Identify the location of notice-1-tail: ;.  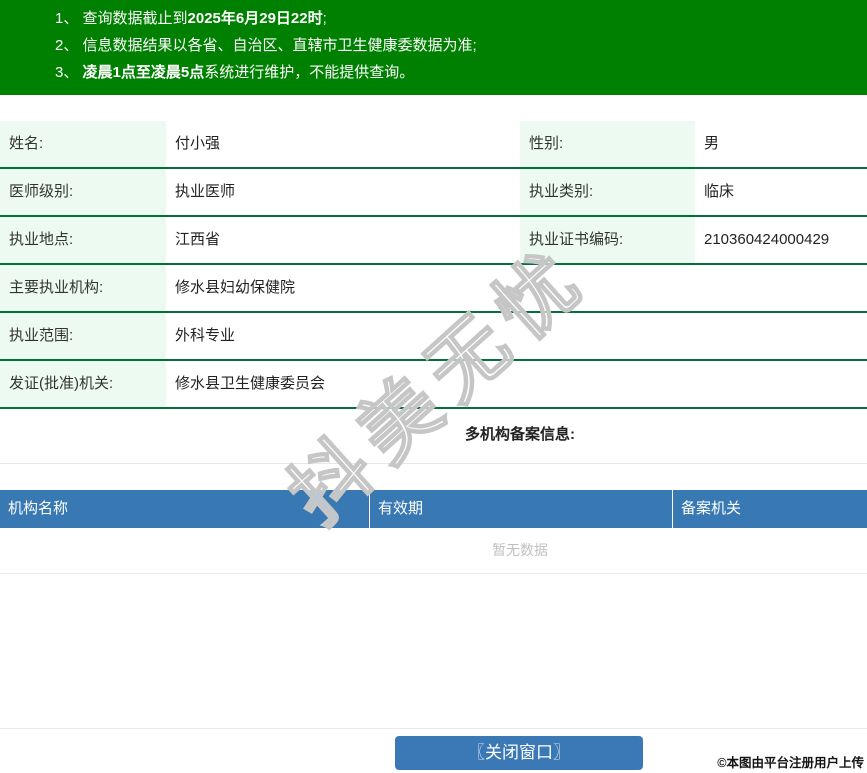
(324, 18).